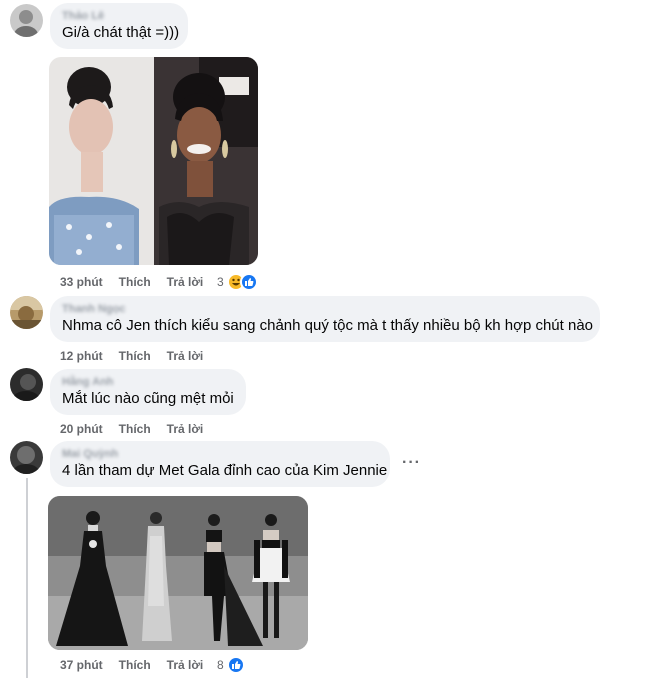 The height and width of the screenshot is (678, 669). Describe the element at coordinates (148, 398) in the screenshot. I see `comment-text: Mắt lúc nào cũng mệt mỏi` at that location.